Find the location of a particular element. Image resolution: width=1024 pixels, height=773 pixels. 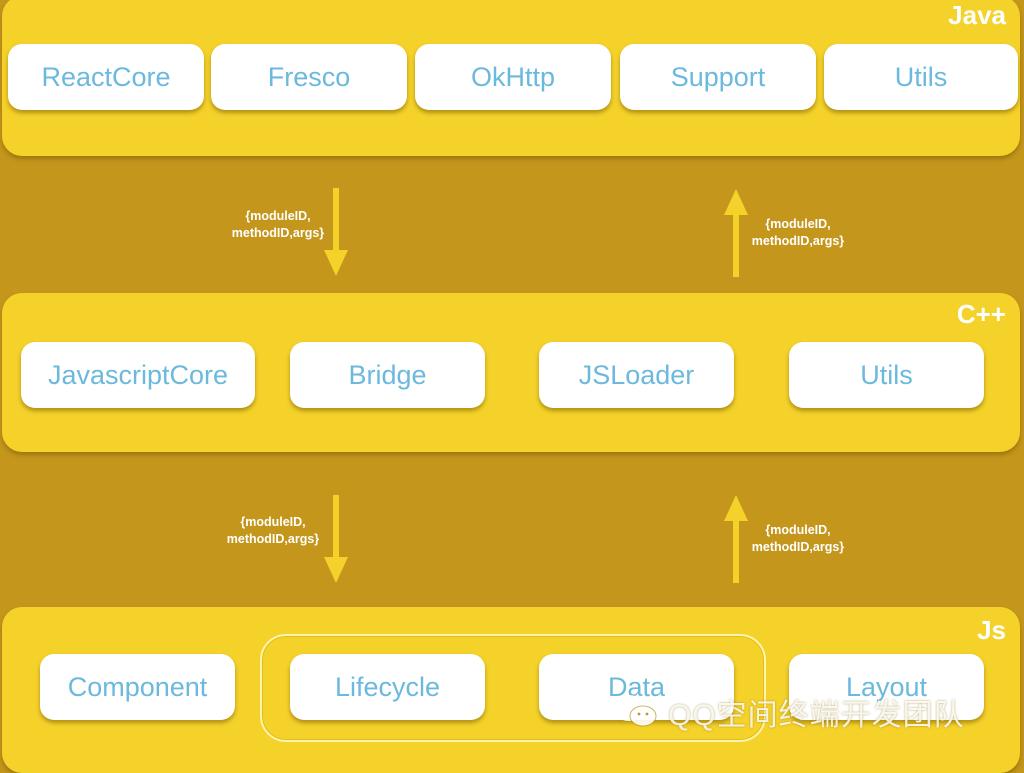

module-support: Support is located at coordinates (718, 77).